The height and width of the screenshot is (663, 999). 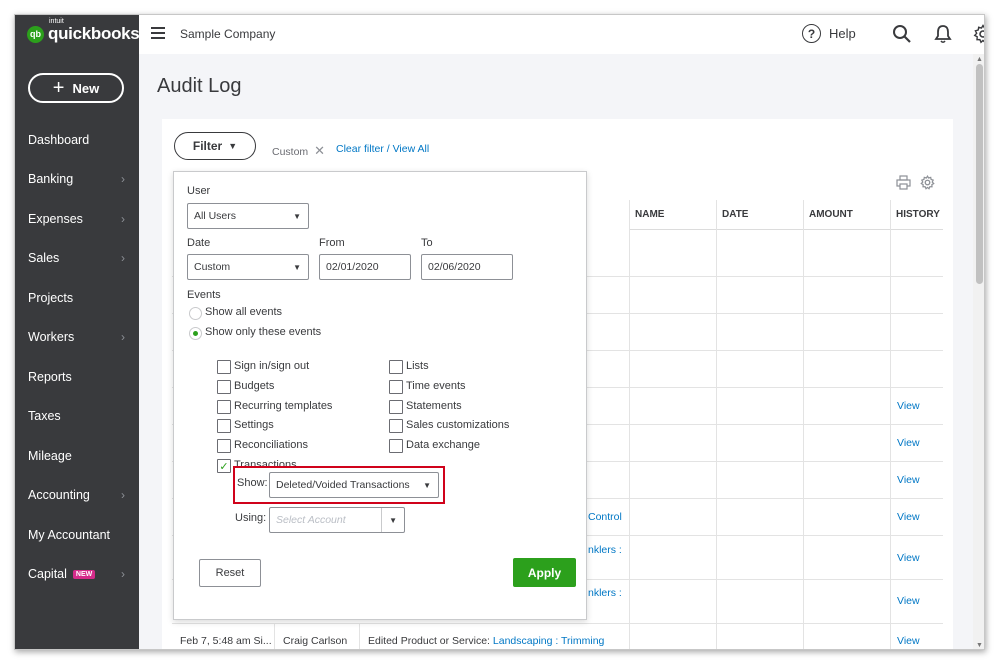 What do you see at coordinates (319, 150) in the screenshot?
I see `close-icon: ✕` at bounding box center [319, 150].